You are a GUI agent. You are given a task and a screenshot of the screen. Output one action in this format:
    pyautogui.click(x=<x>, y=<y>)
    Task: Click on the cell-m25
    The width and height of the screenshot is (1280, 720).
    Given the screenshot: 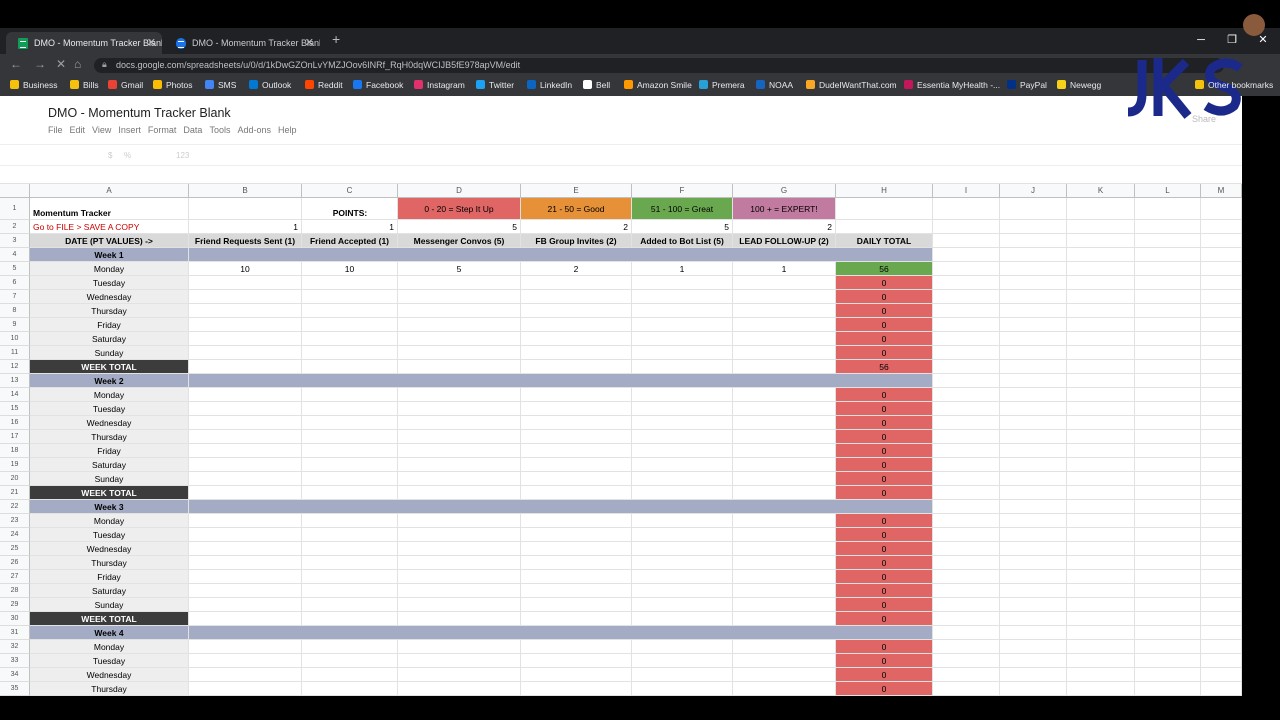 What is the action you would take?
    pyautogui.click(x=1221, y=549)
    